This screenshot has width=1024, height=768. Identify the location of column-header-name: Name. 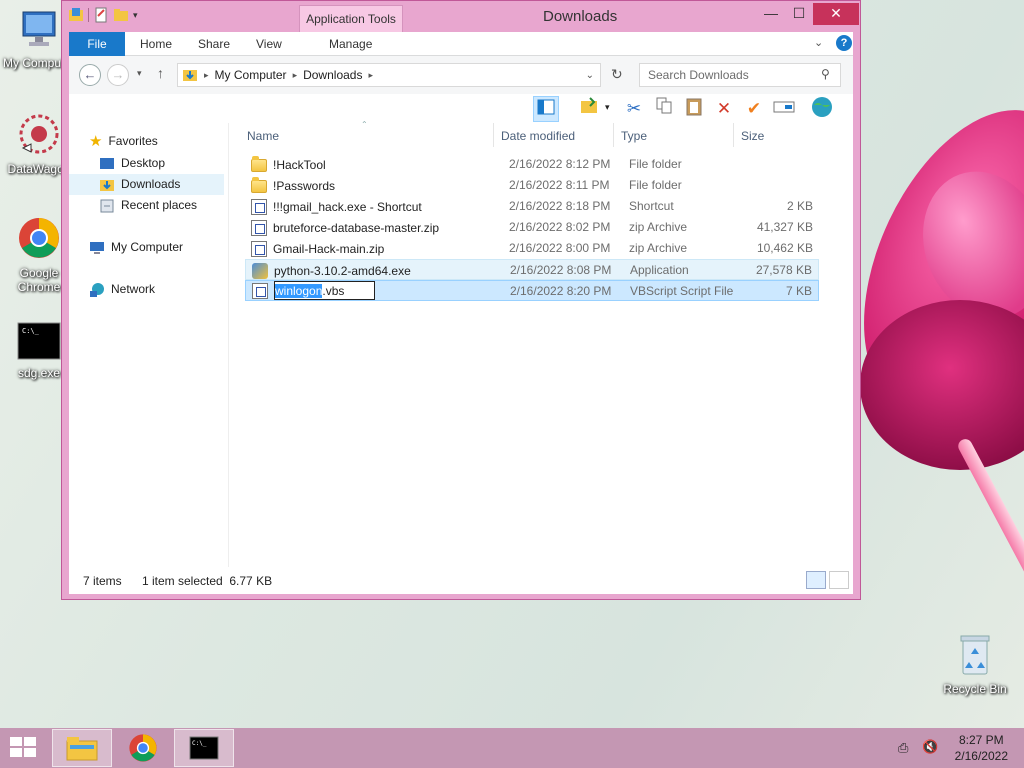
(263, 136).